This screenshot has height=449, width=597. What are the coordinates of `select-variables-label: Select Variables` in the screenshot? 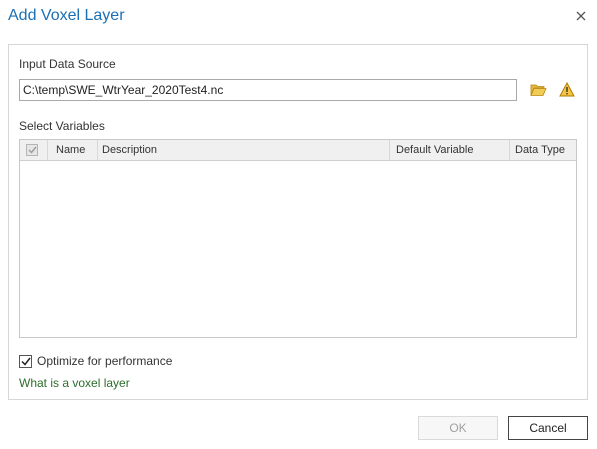 It's located at (62, 126).